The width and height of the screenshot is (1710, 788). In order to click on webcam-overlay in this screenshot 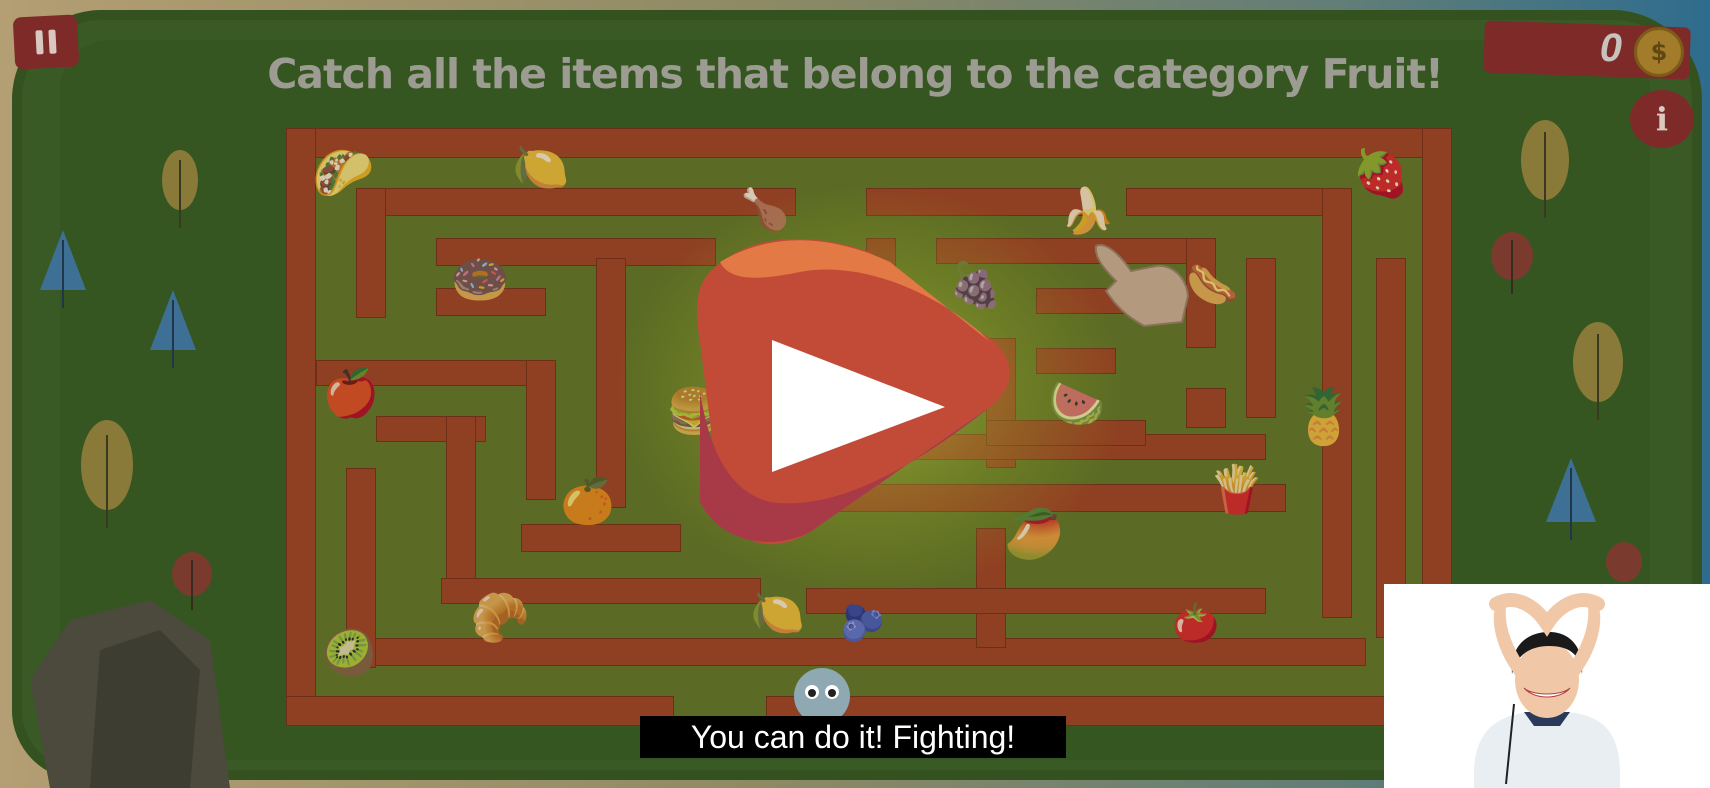, I will do `click(1547, 686)`.